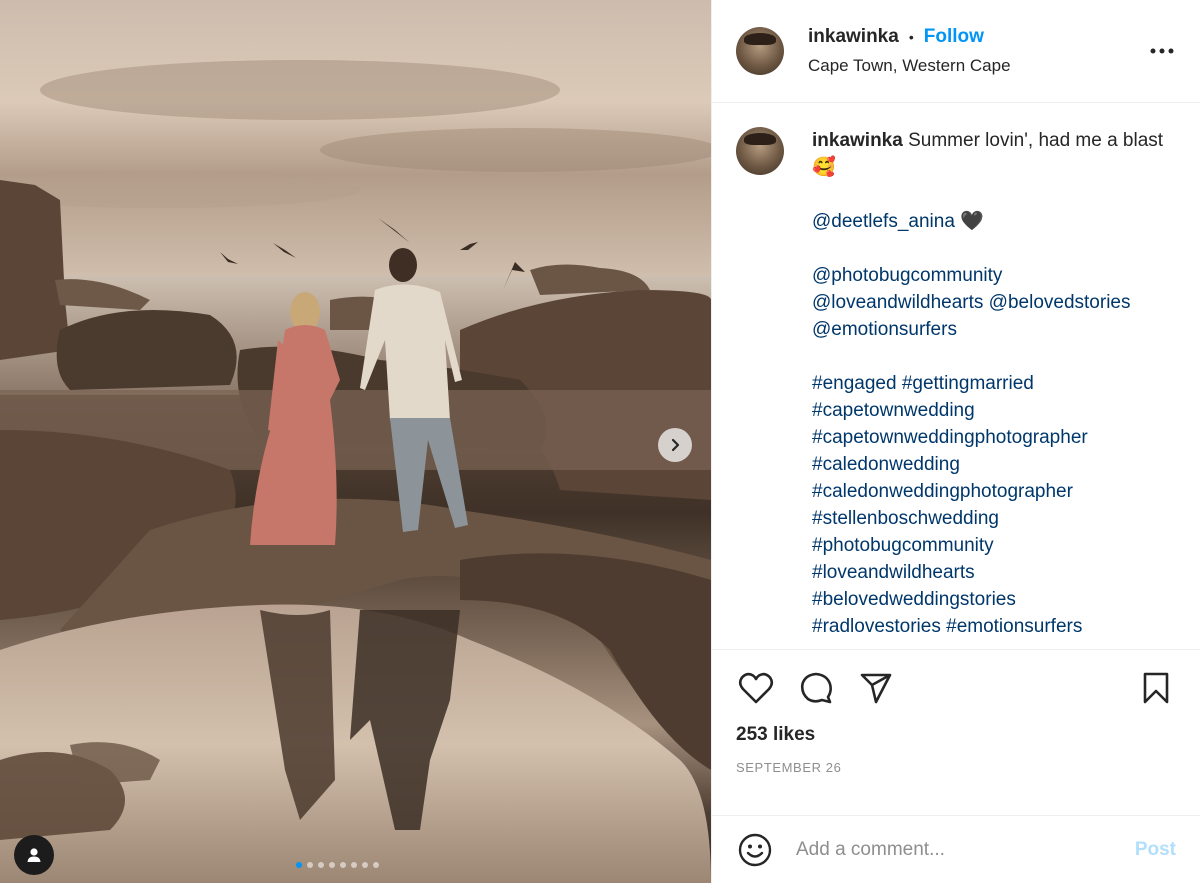 This screenshot has height=883, width=1200. I want to click on more-horizontal-icon, so click(1162, 51).